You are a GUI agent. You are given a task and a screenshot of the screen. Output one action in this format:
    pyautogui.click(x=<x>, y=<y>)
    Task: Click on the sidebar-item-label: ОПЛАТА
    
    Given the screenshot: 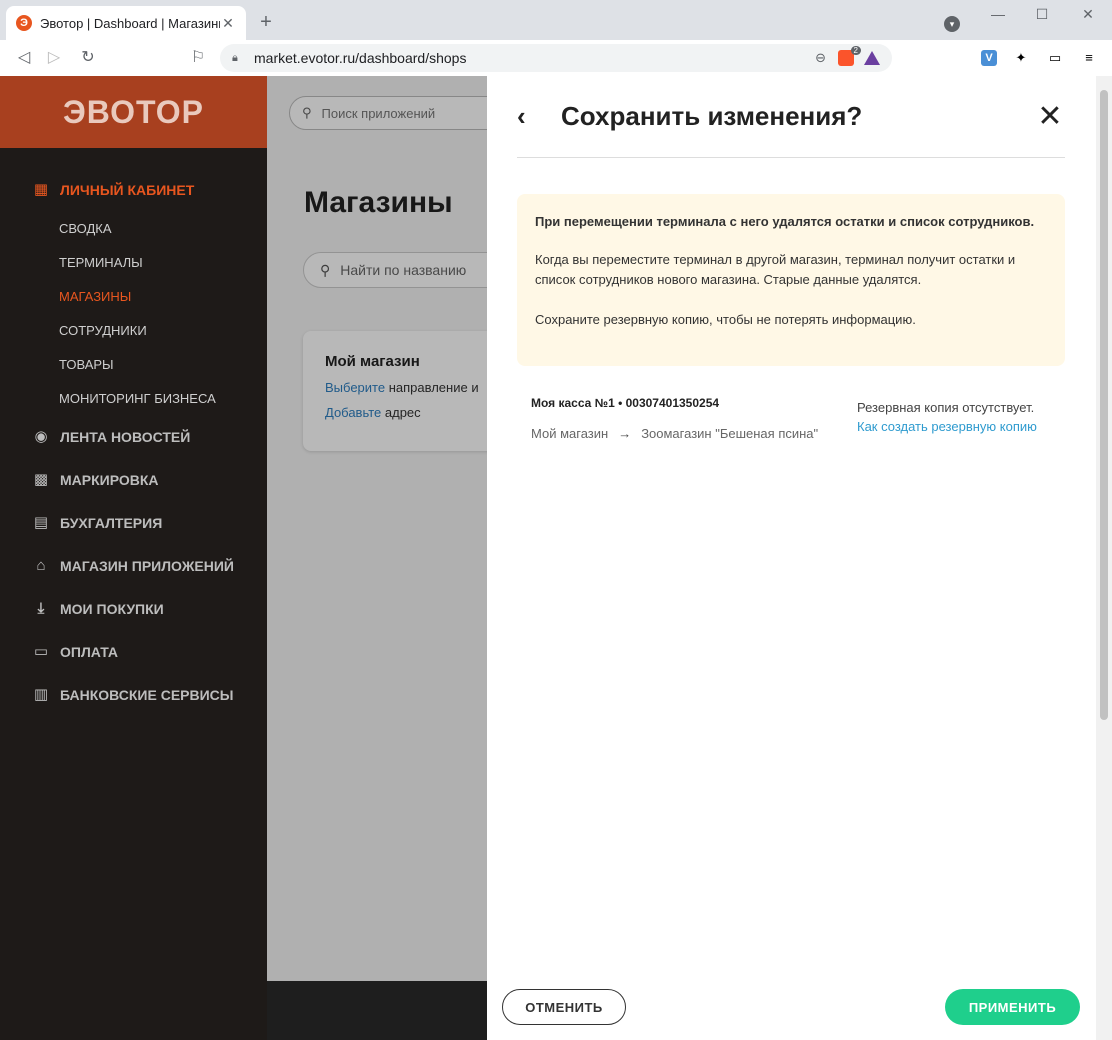 What is the action you would take?
    pyautogui.click(x=89, y=651)
    